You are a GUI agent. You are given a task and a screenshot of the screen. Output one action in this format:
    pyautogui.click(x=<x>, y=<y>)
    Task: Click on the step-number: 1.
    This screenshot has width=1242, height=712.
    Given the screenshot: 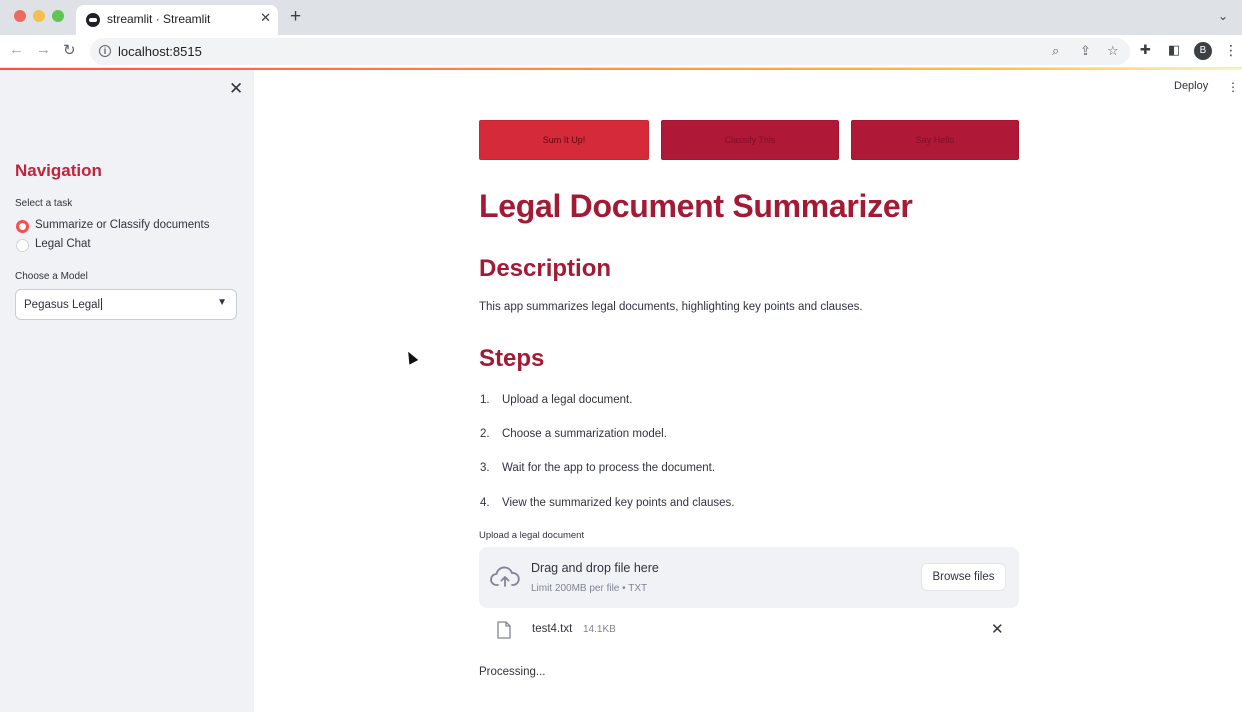 What is the action you would take?
    pyautogui.click(x=485, y=400)
    